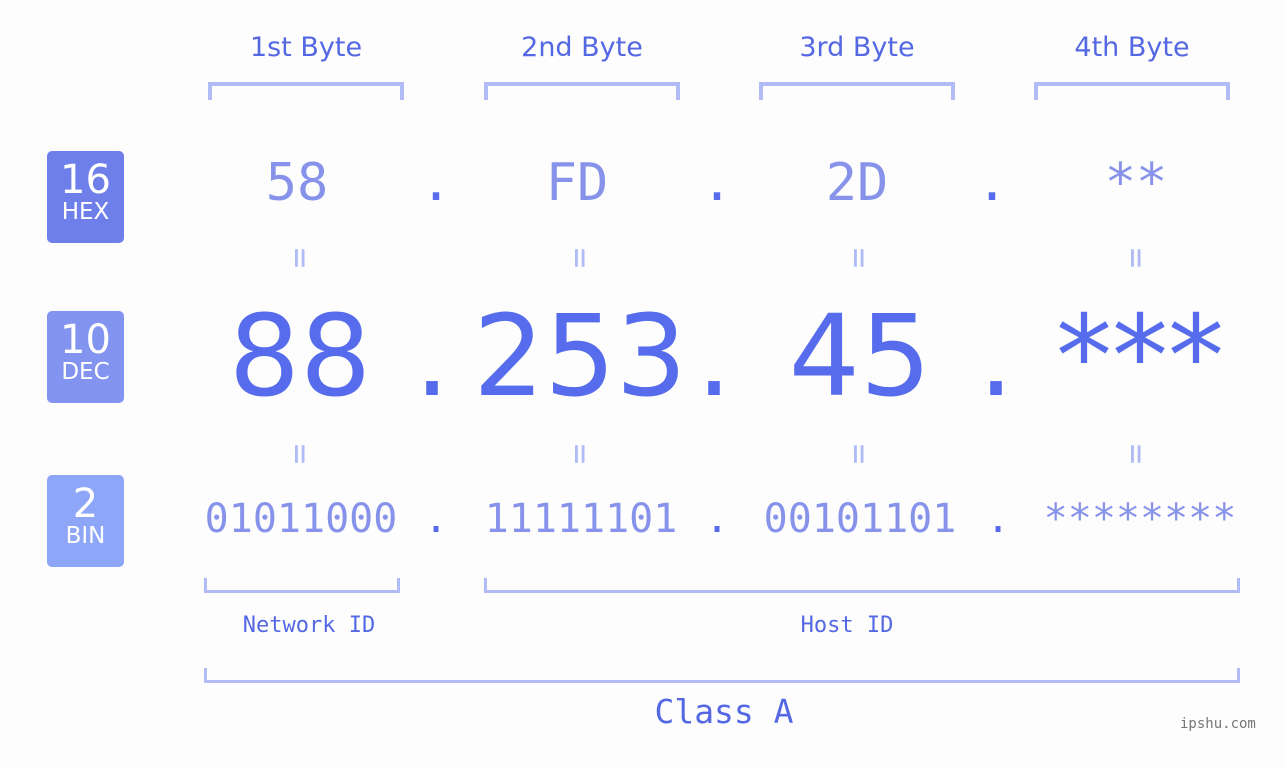  Describe the element at coordinates (862, 585) in the screenshot. I see `host-id-bracket` at that location.